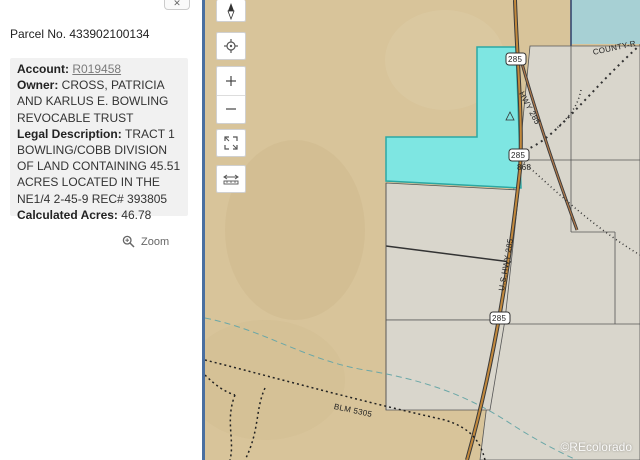 This screenshot has width=640, height=460. What do you see at coordinates (596, 447) in the screenshot?
I see `watermark: ©REcolorado` at bounding box center [596, 447].